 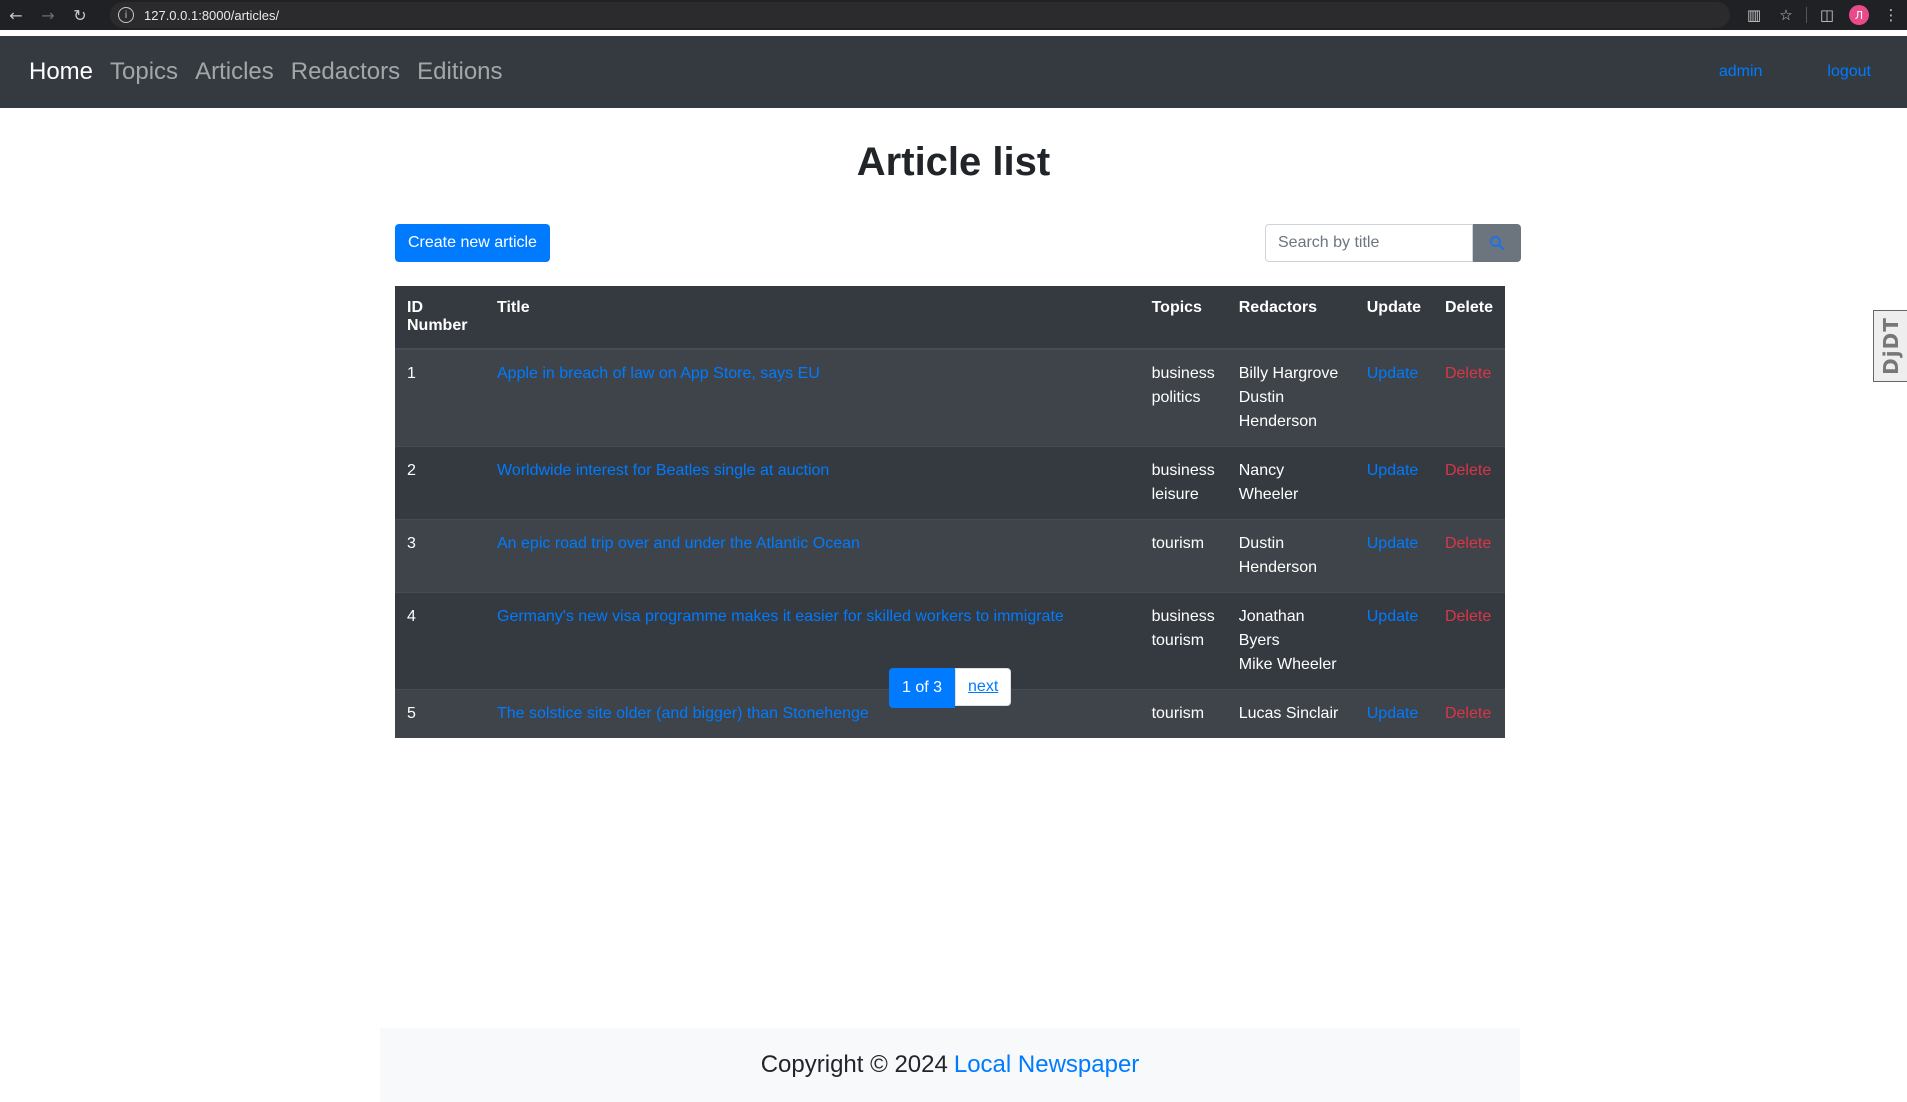 I want to click on nav-links: Home Topics Articles Redactors Editions, so click(x=274, y=72).